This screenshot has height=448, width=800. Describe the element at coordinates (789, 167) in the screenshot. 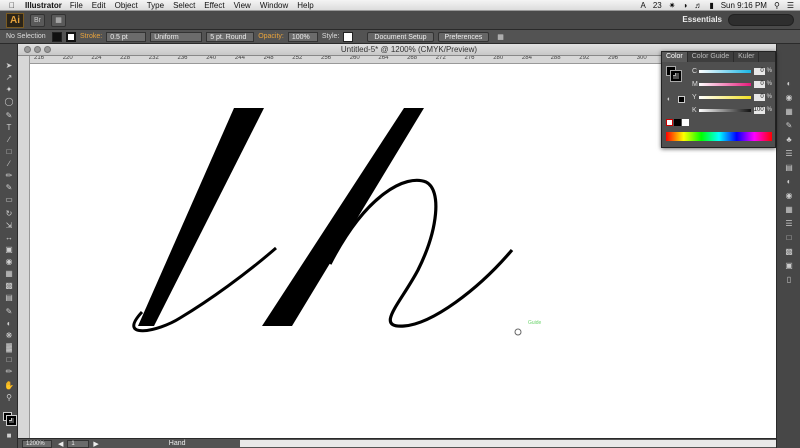

I see `gradient-panel-icon: ▤` at that location.